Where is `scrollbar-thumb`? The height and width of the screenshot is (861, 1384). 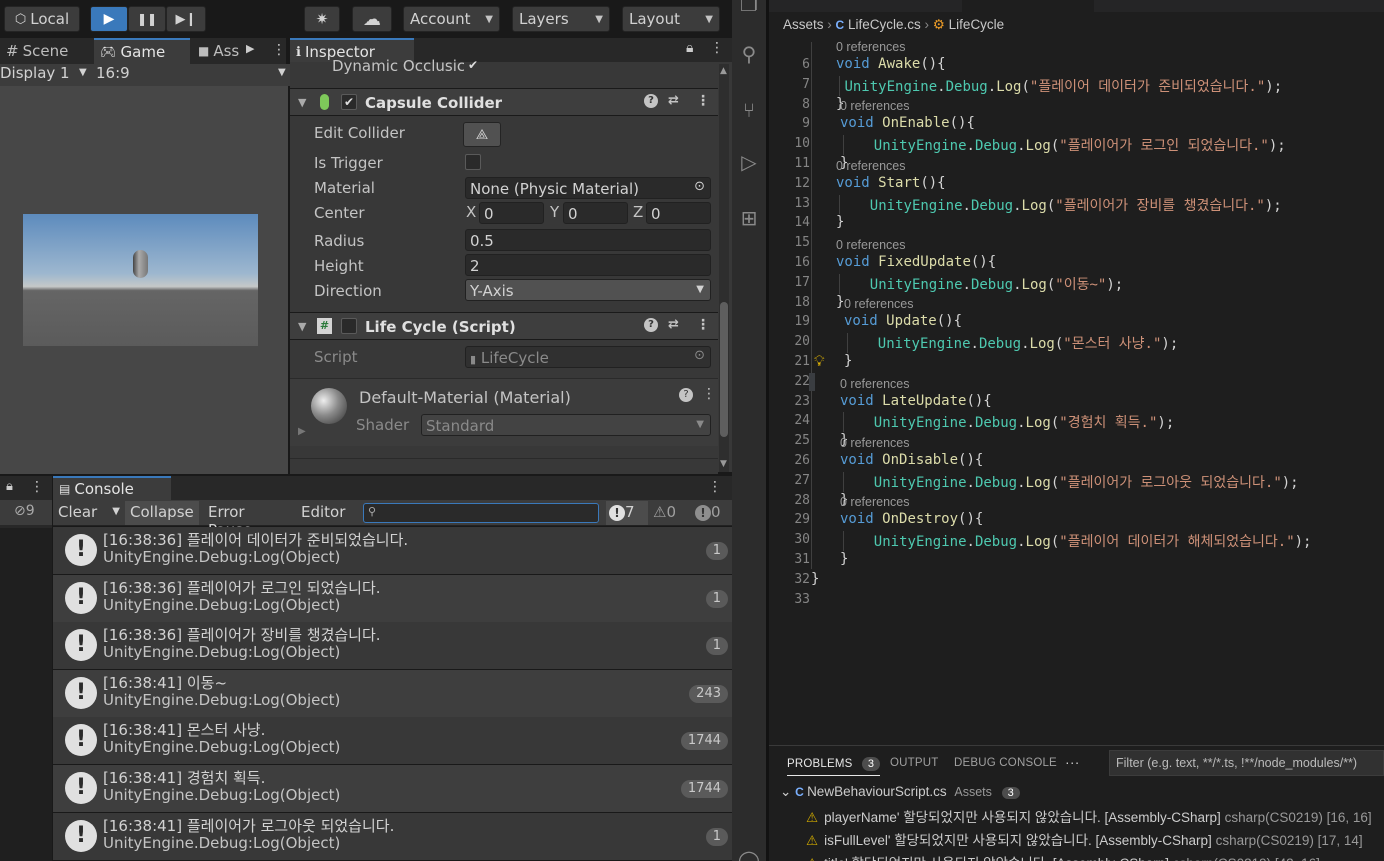 scrollbar-thumb is located at coordinates (724, 369).